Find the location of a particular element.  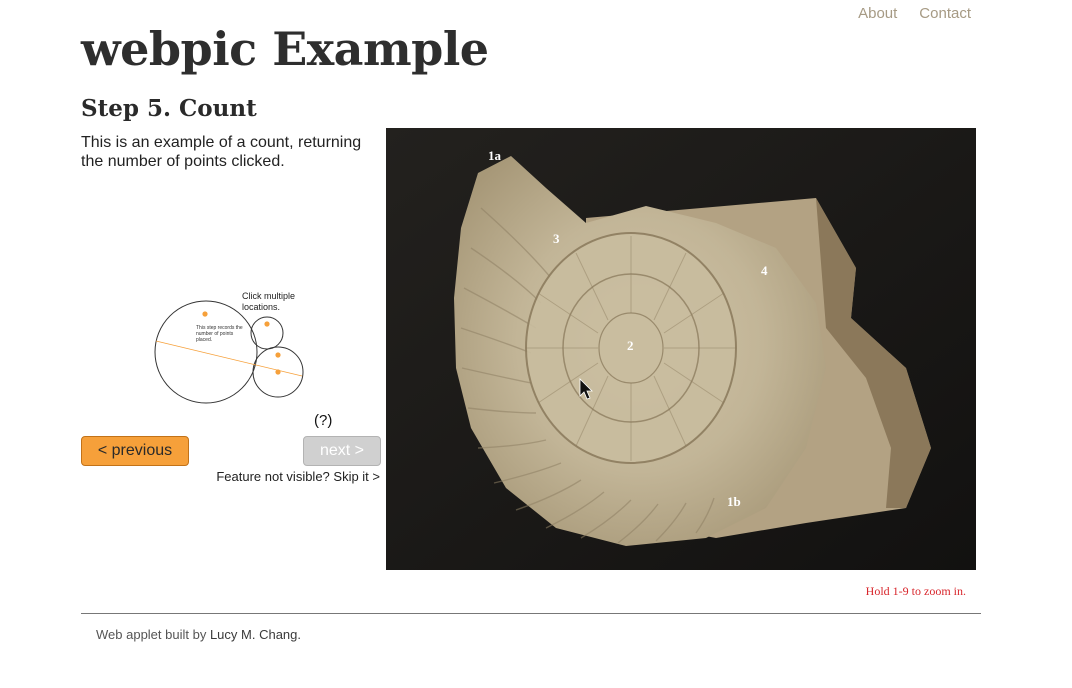

footer: Web applet built by Lucy M. Chang. is located at coordinates (198, 634).